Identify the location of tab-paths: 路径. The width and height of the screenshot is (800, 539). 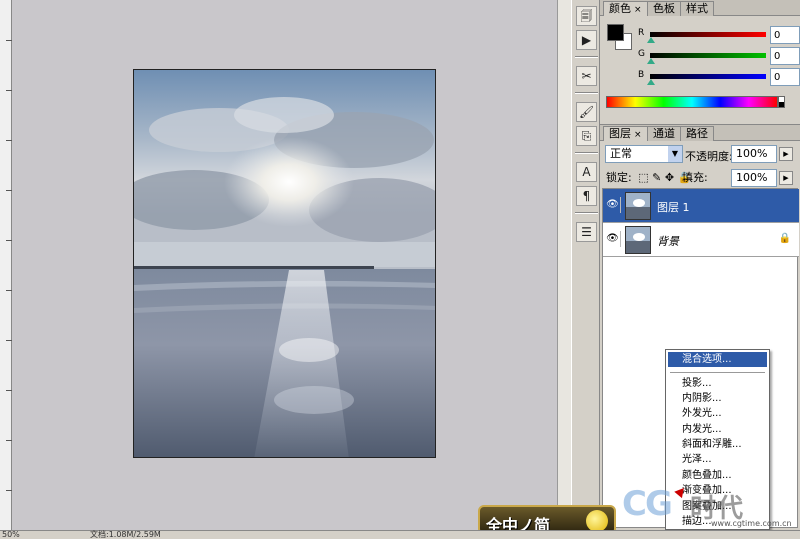
(697, 133).